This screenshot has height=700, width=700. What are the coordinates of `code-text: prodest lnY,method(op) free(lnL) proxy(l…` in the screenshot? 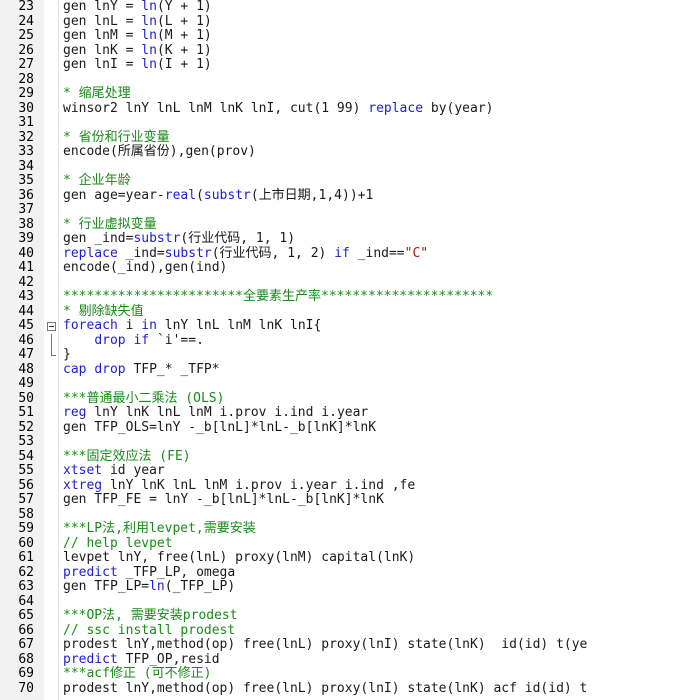 It's located at (325, 689).